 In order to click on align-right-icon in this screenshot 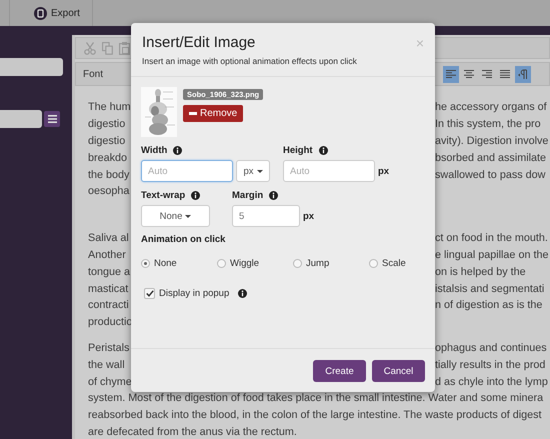, I will do `click(487, 74)`.